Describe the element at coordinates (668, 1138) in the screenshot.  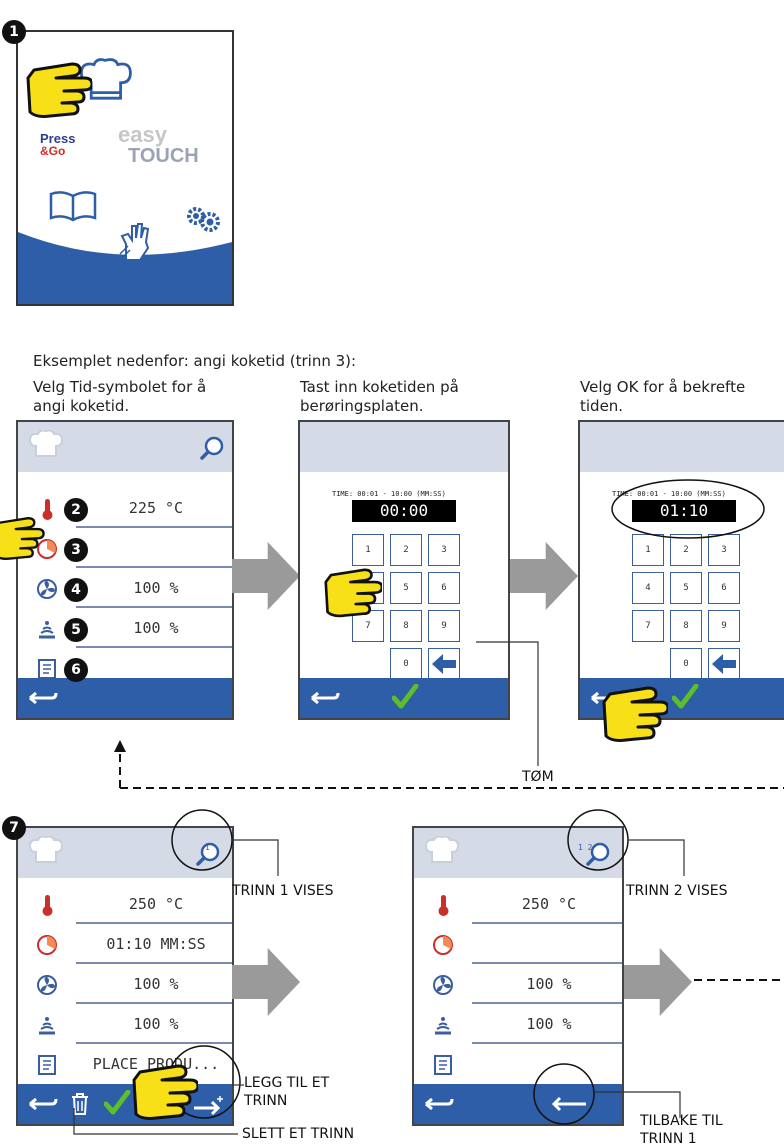
I see `back-to-step1-line2: TRINN 1` at that location.